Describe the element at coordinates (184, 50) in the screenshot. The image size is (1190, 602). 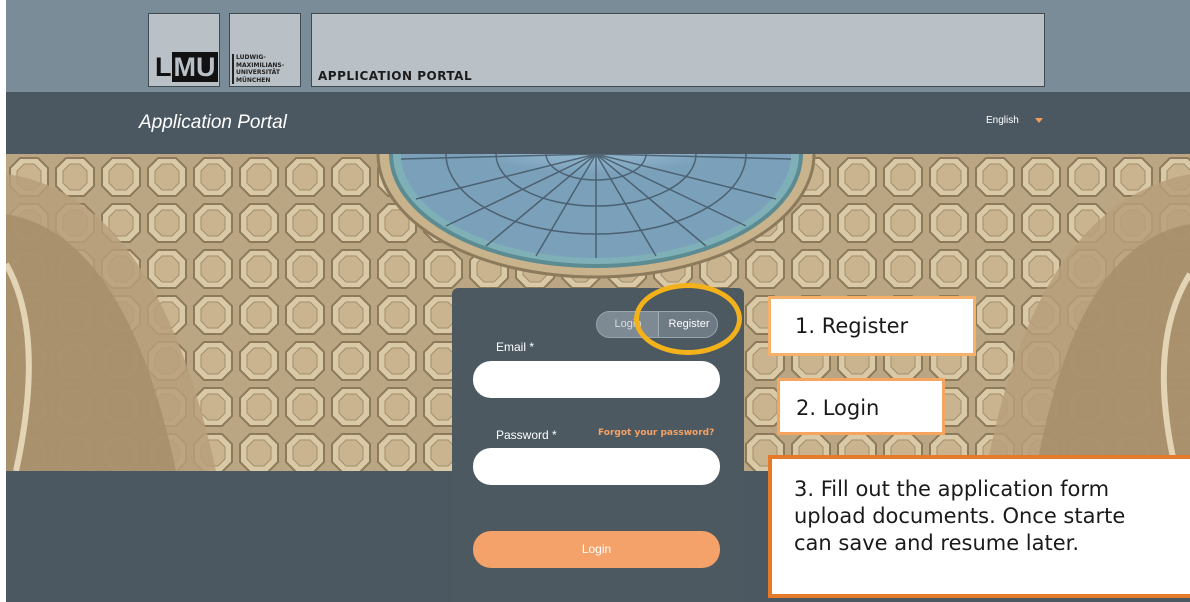
I see `lmu-logo: LMU` at that location.